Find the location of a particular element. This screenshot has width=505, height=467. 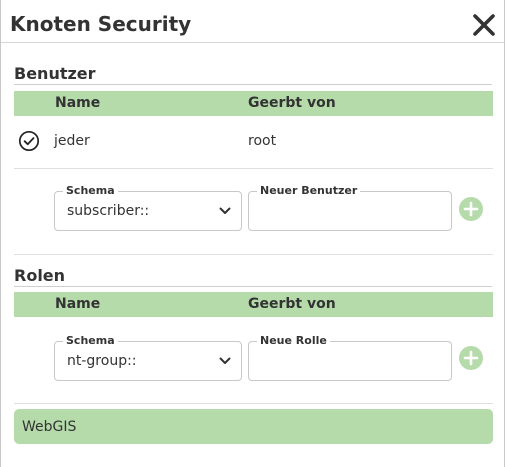

add-role-button is located at coordinates (471, 358).